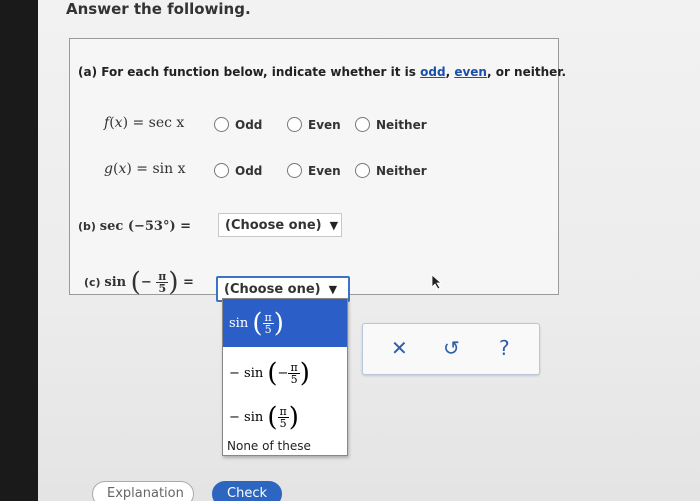 The image size is (700, 501). Describe the element at coordinates (144, 123) in the screenshot. I see `function-f: f(x) = sec x` at that location.